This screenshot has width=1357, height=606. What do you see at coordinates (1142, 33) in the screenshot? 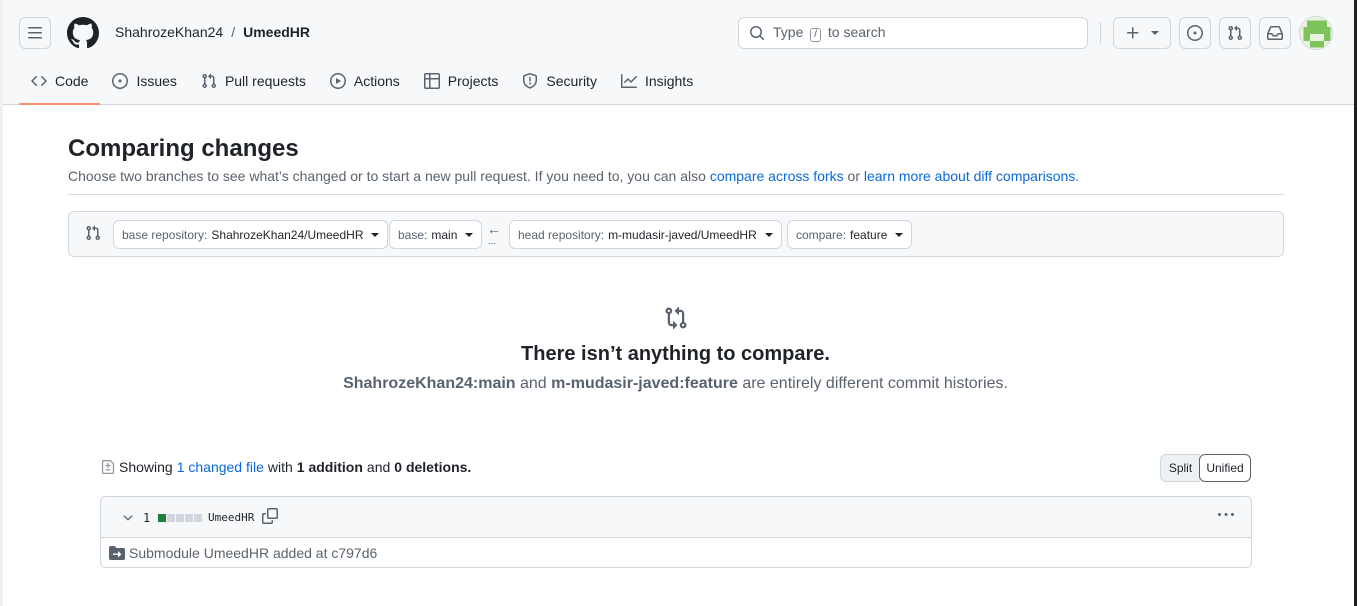
I see `create-new-button` at bounding box center [1142, 33].